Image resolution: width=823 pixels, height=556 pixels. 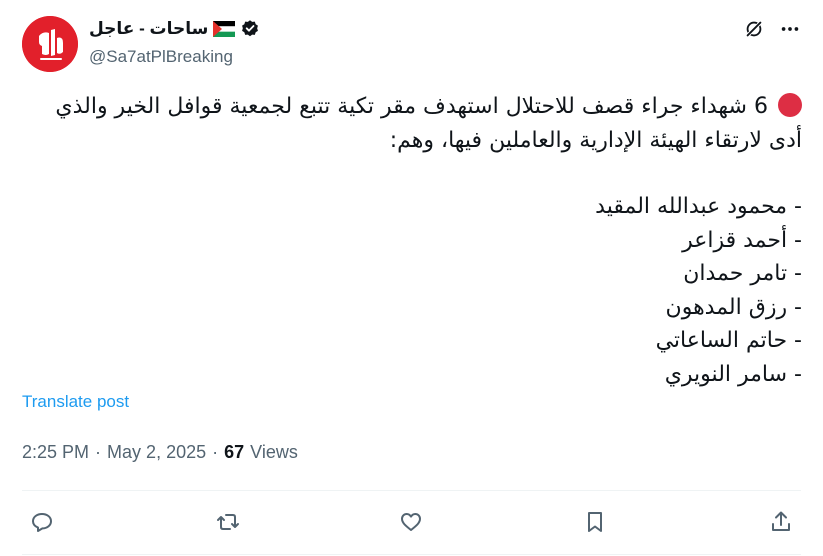 I want to click on sahat-logo-icon, so click(x=50, y=44).